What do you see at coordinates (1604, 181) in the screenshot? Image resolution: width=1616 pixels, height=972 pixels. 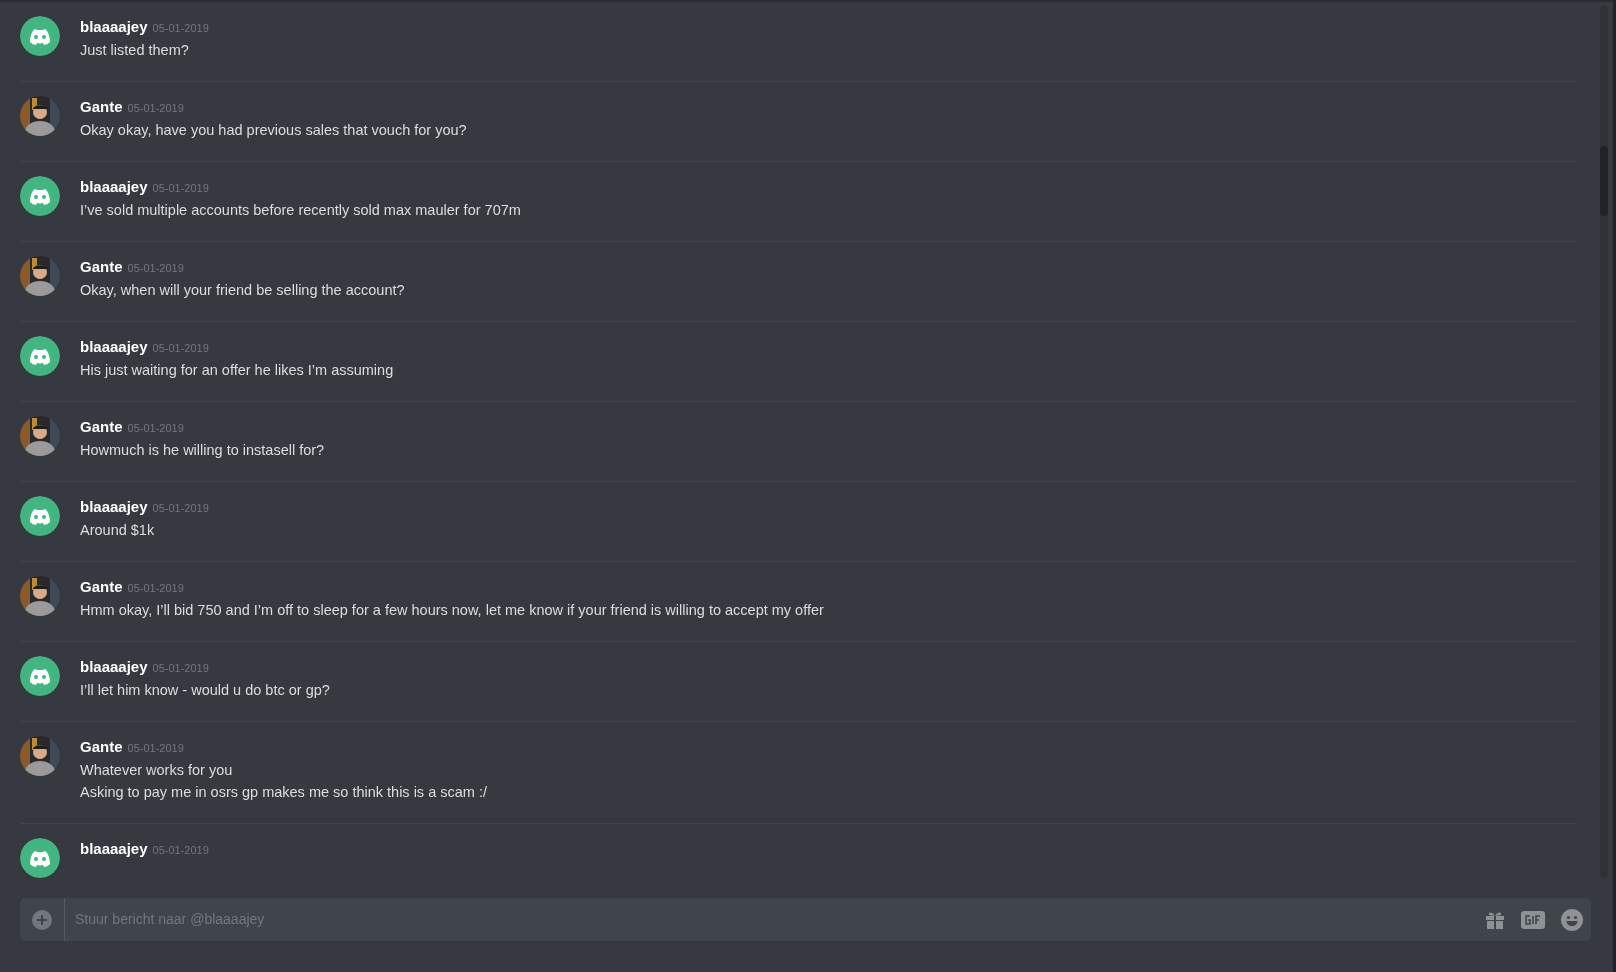 I see `scrollbar-thumb` at bounding box center [1604, 181].